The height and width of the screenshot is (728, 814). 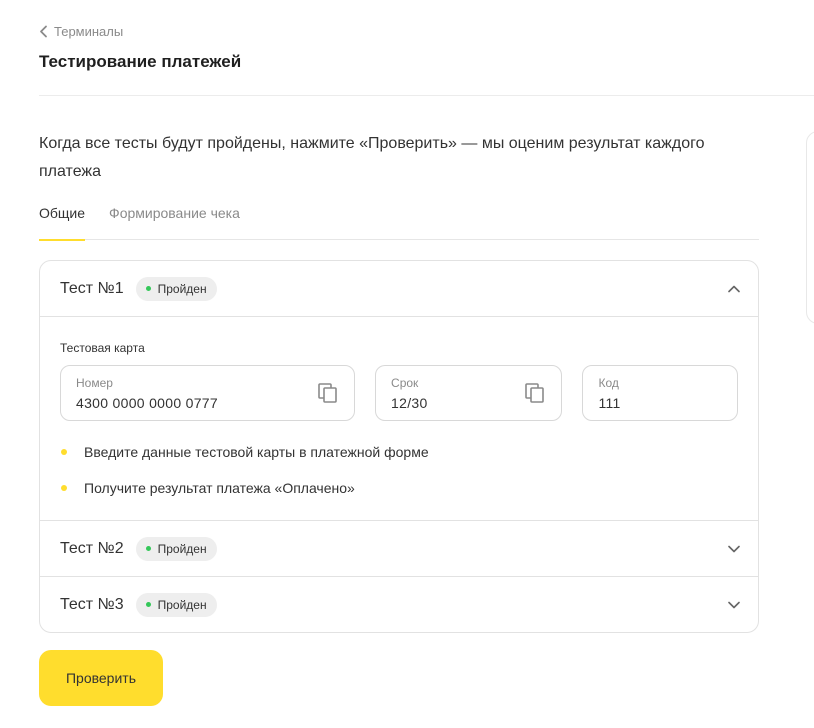 I want to click on card-cvc-field: Код 111, so click(x=660, y=393).